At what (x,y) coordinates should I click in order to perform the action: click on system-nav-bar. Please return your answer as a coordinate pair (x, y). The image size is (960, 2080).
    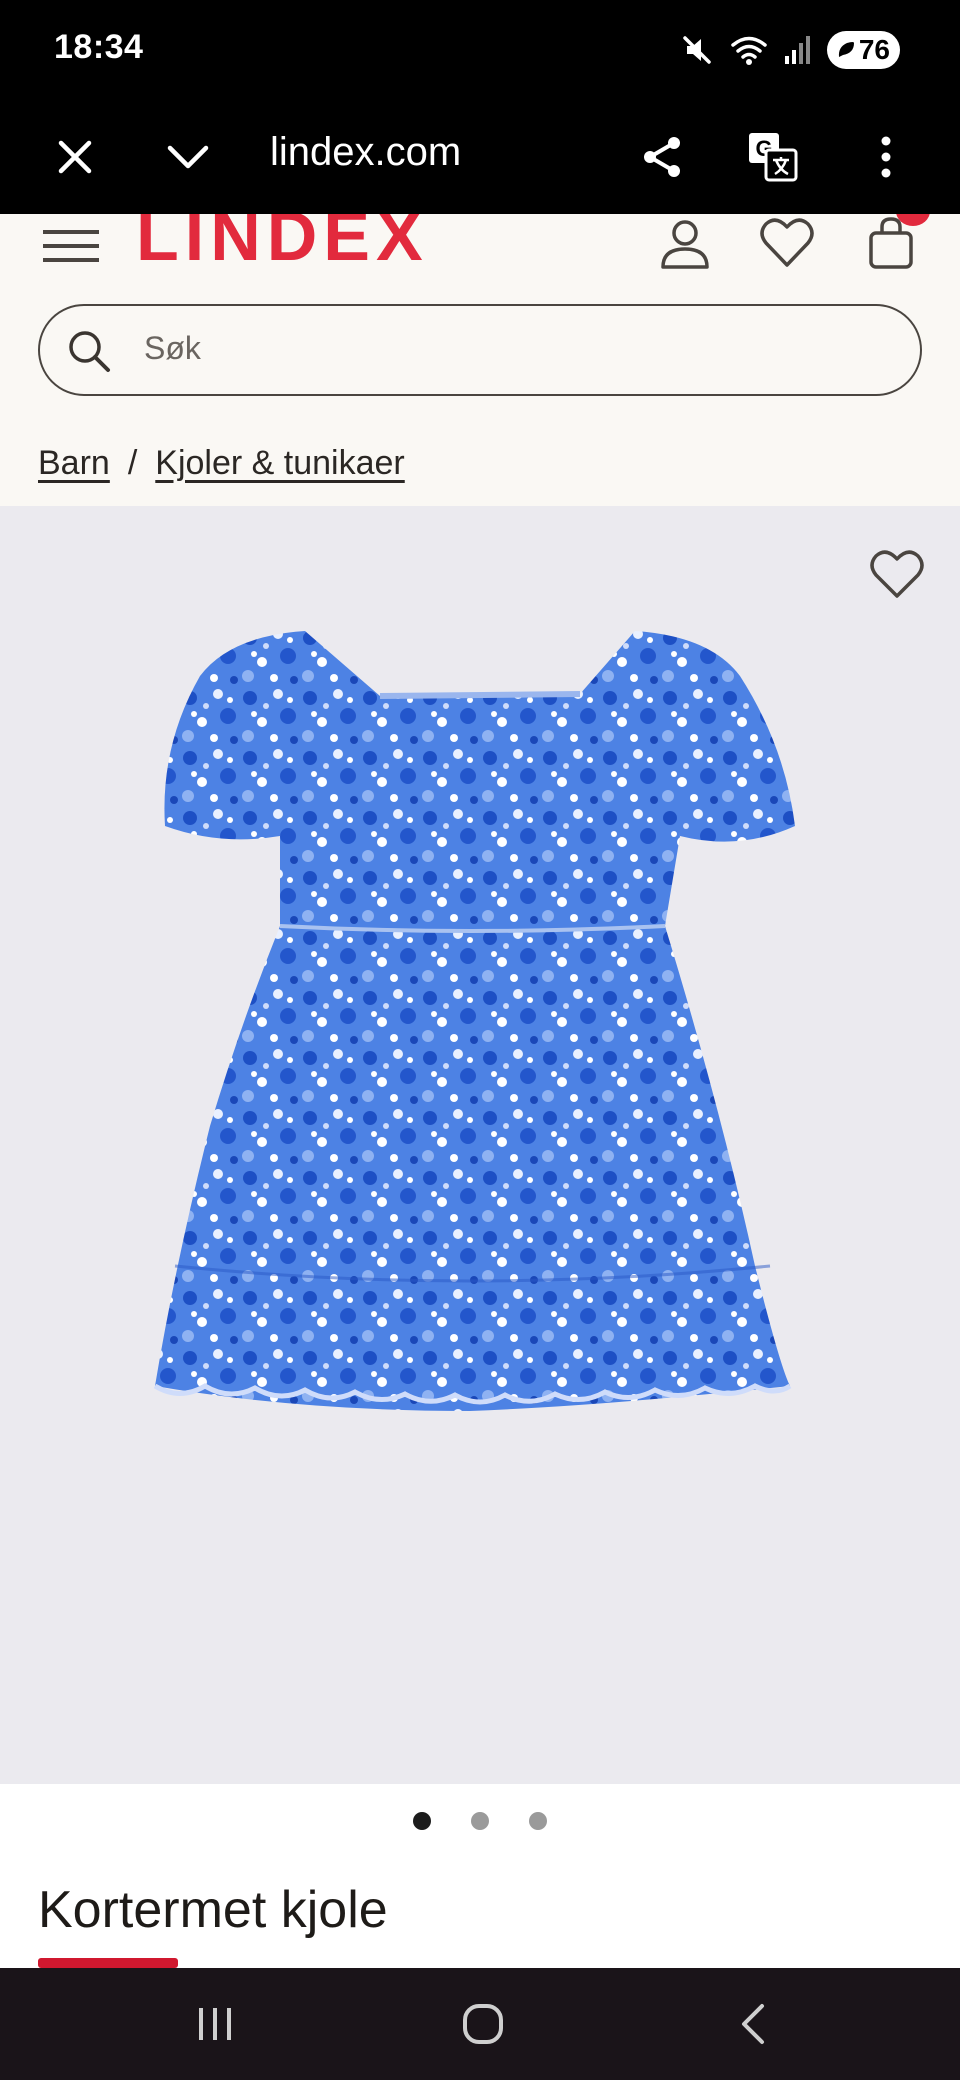
    Looking at the image, I should click on (480, 2024).